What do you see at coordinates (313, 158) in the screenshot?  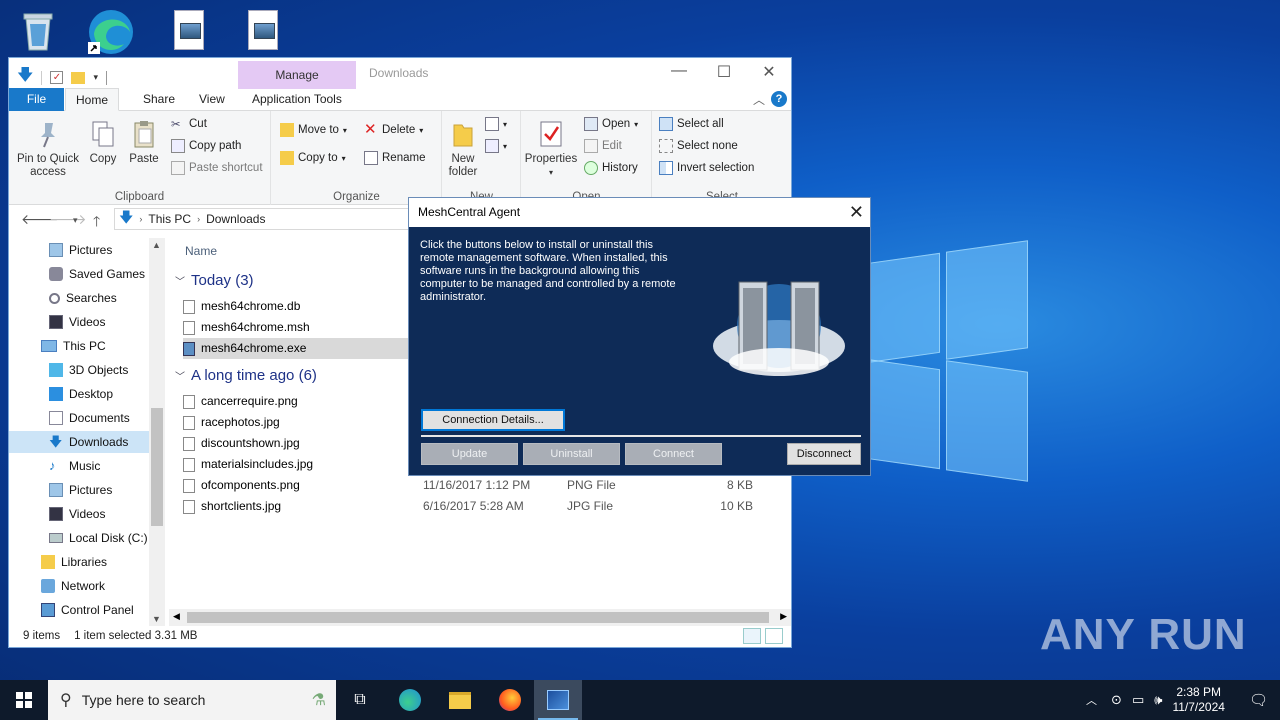 I see `copy-to-button: Copy to ▾` at bounding box center [313, 158].